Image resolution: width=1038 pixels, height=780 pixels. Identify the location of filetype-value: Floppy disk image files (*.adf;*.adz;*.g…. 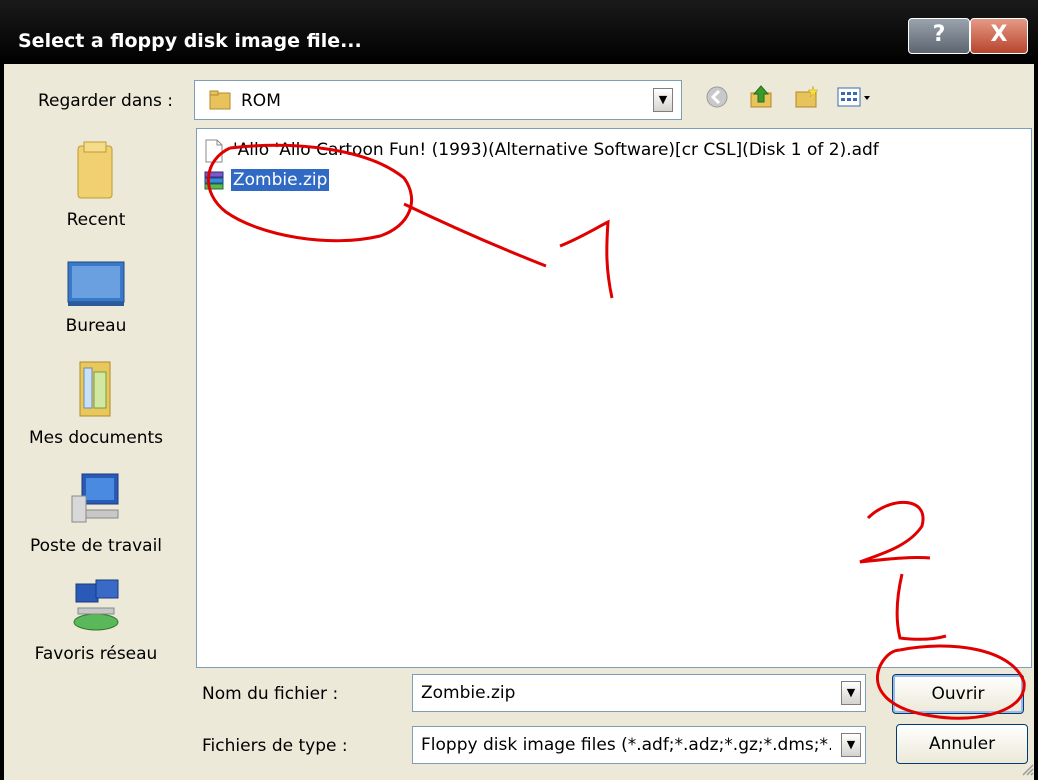
(626, 745).